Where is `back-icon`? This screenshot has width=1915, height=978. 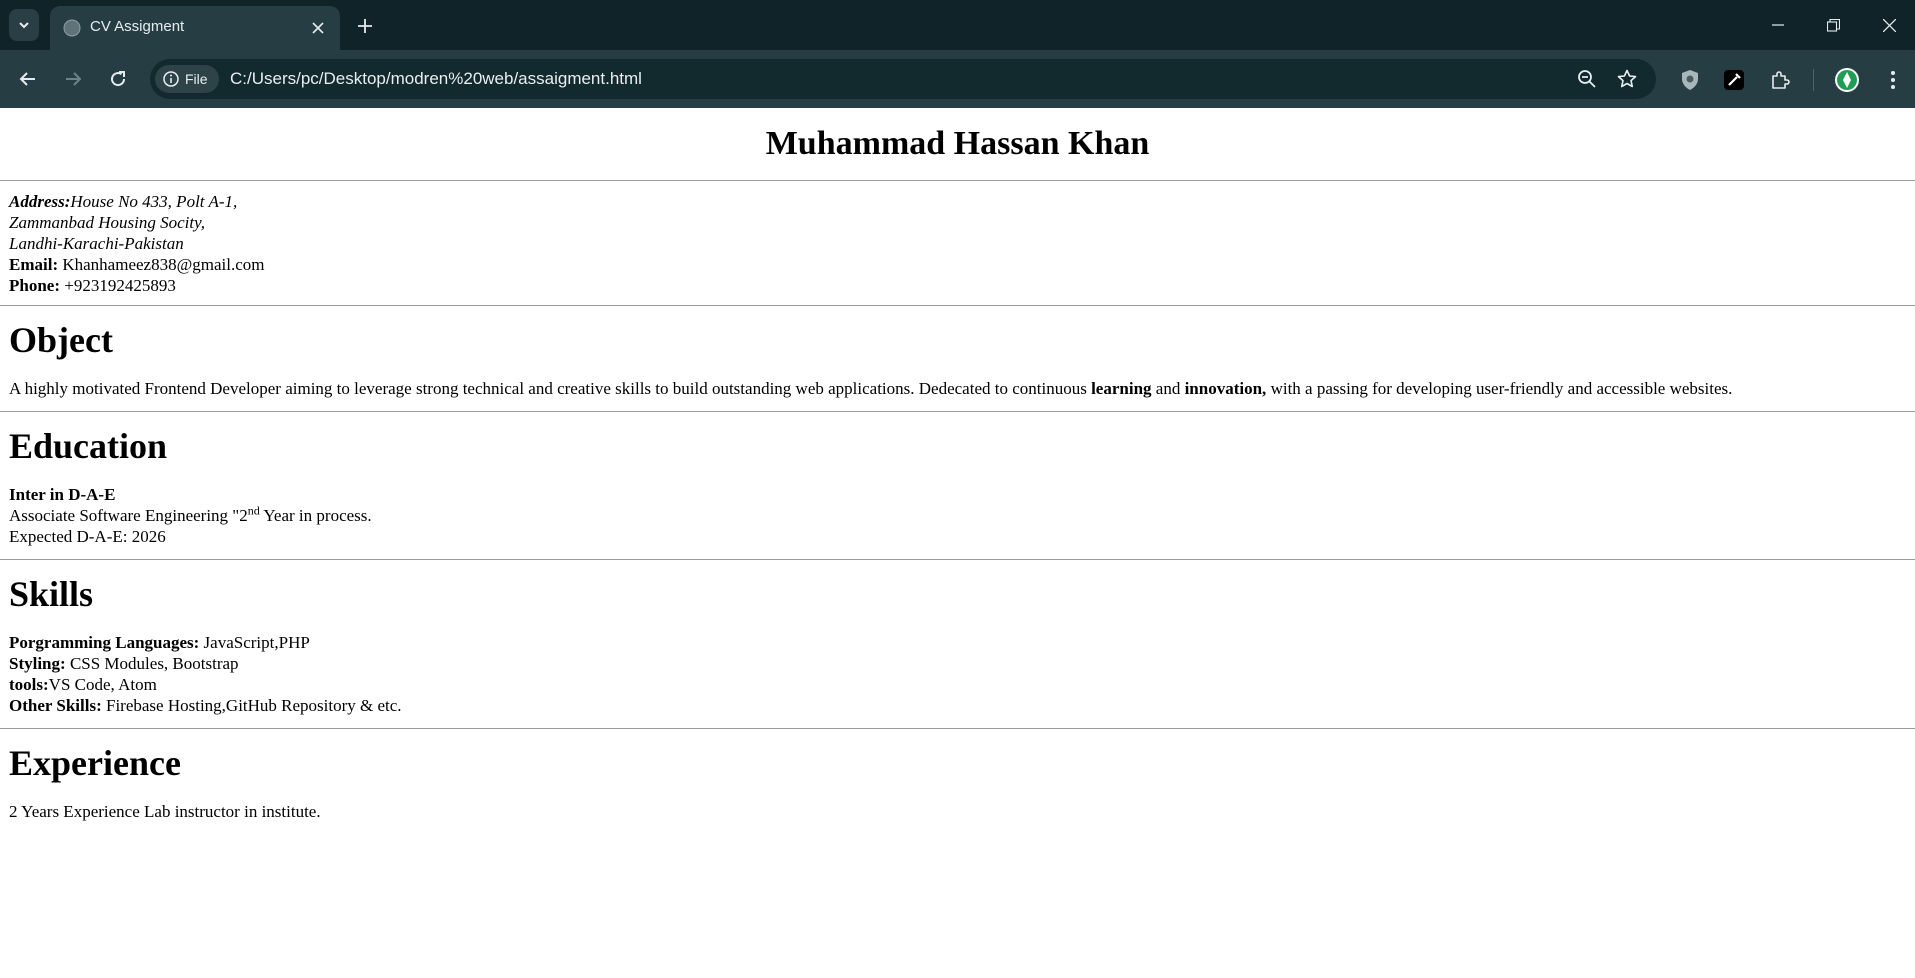 back-icon is located at coordinates (27, 79).